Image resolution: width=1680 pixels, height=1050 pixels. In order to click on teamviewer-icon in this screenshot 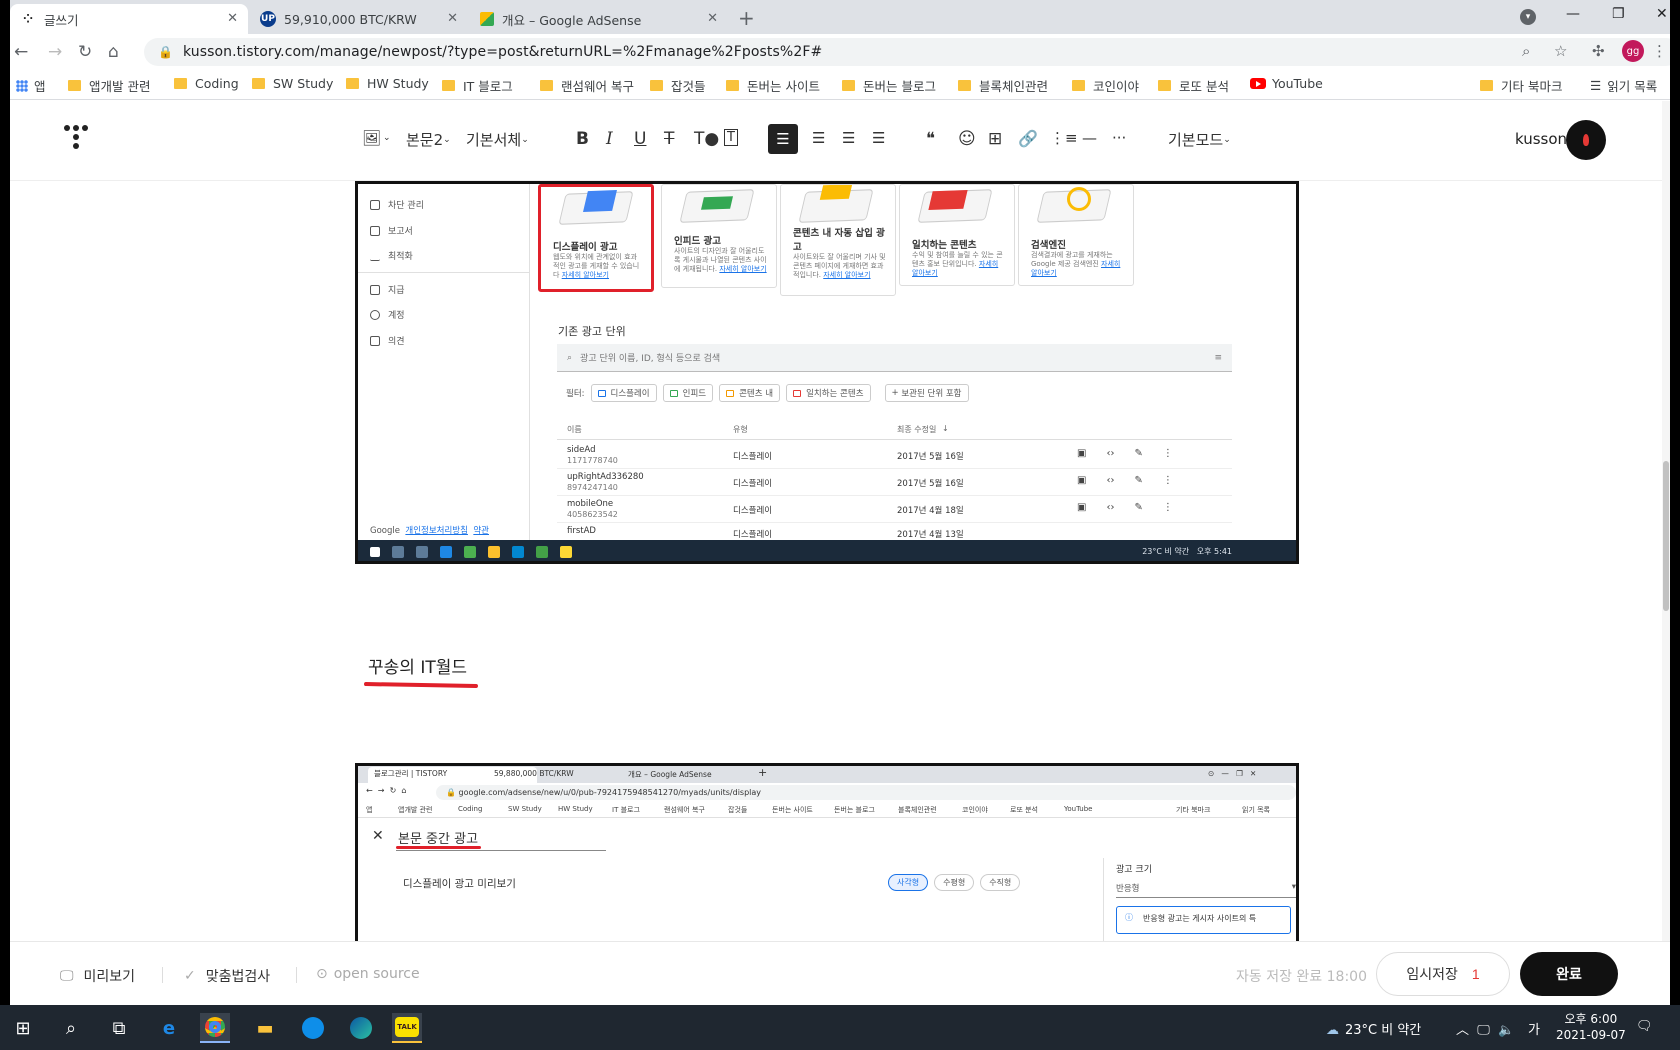, I will do `click(313, 1028)`.